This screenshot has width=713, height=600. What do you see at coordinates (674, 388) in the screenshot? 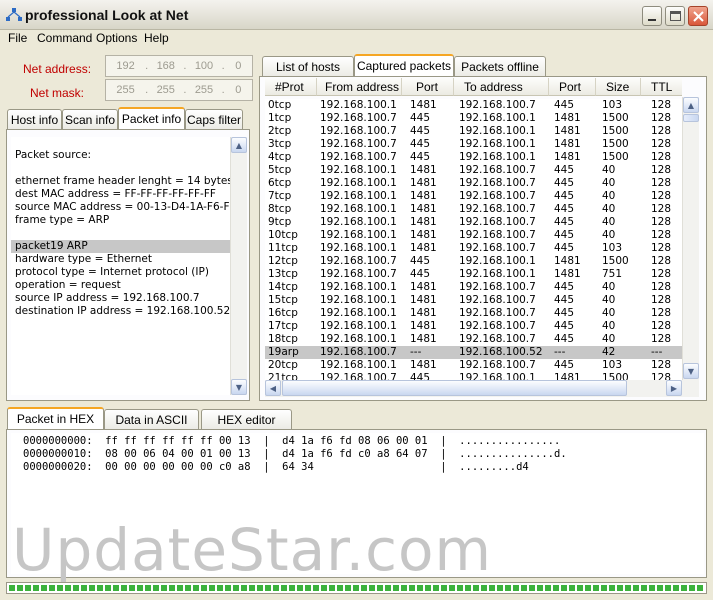
I see `scroll-right-button: ▶` at bounding box center [674, 388].